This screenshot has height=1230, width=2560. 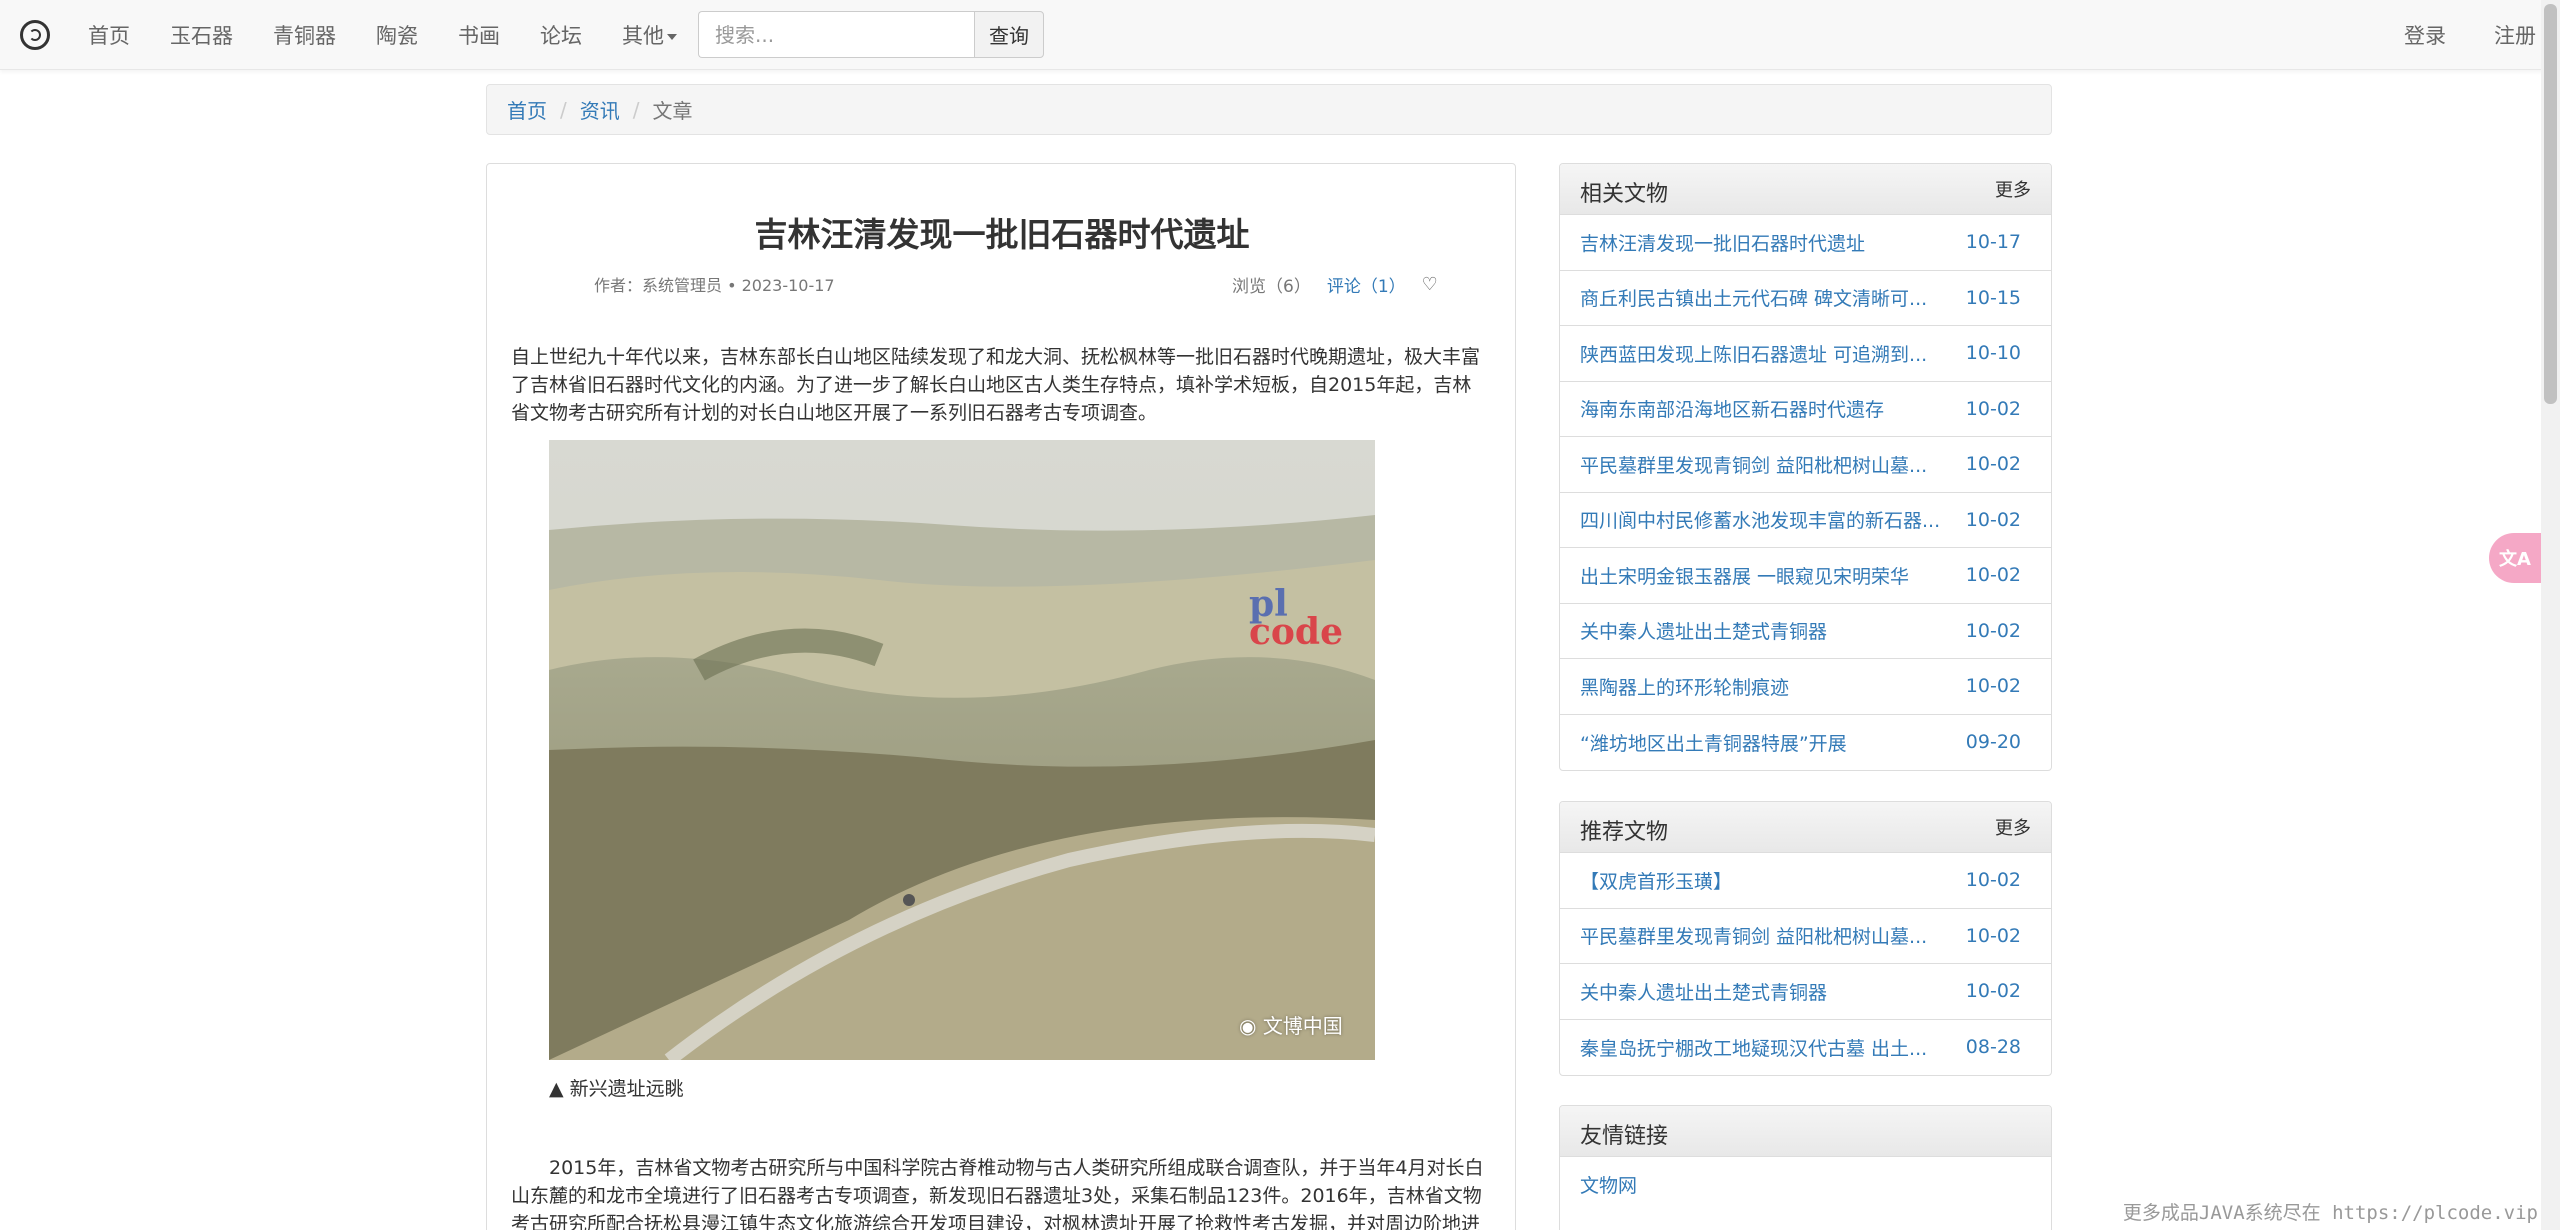 What do you see at coordinates (527, 109) in the screenshot?
I see `breadcrumb-home: 首页` at bounding box center [527, 109].